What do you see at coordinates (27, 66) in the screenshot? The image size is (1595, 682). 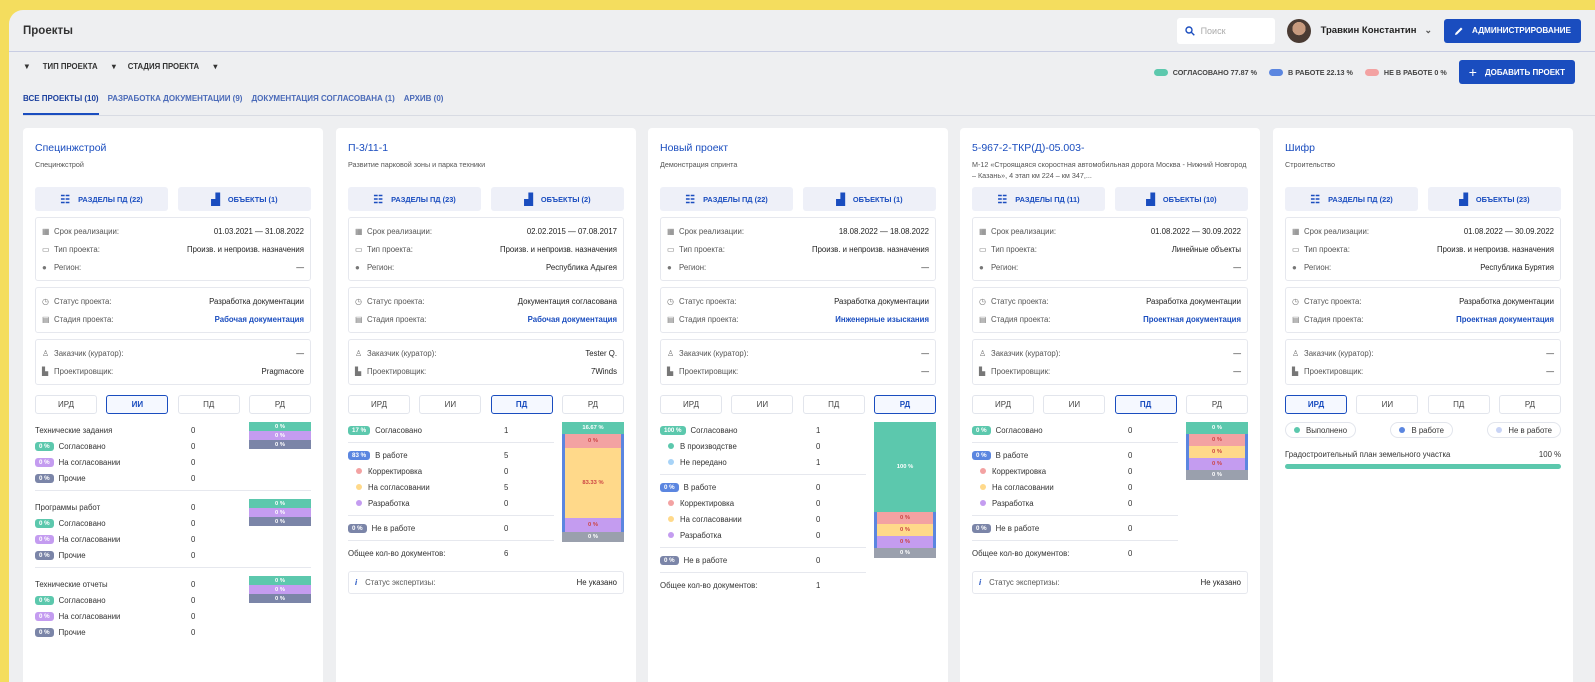 I see `filter-icon: ▼` at bounding box center [27, 66].